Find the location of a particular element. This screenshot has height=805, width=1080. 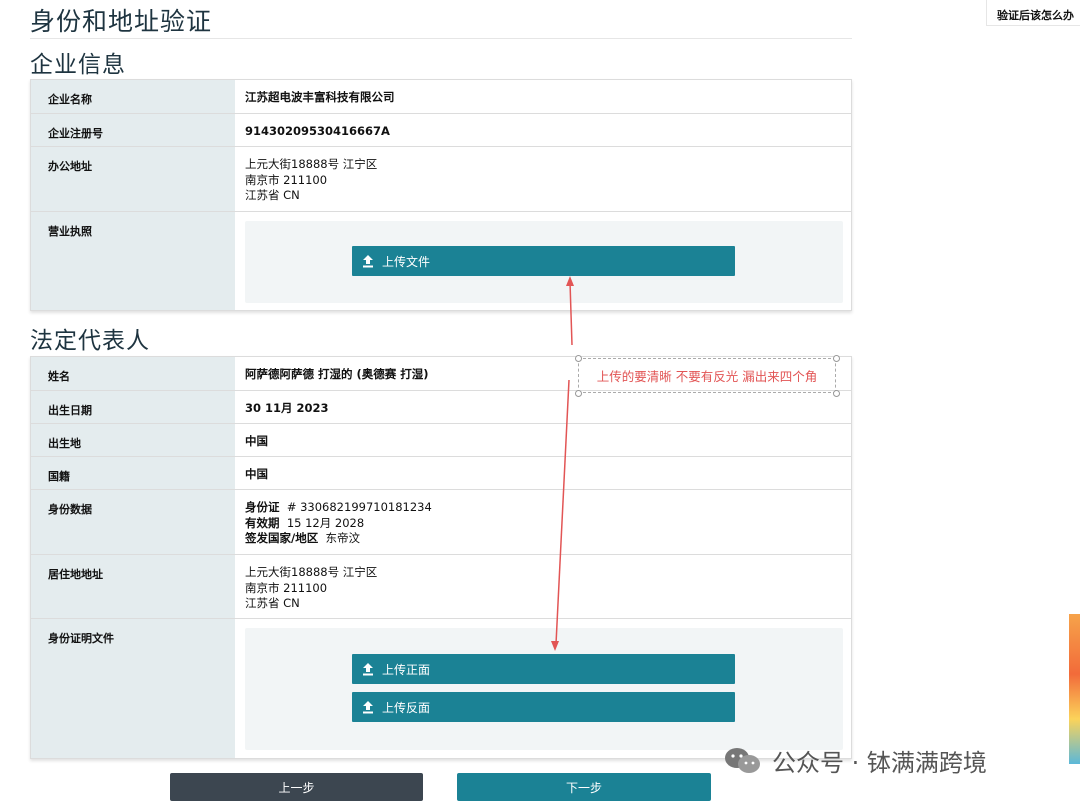

row-label: 营业执照 is located at coordinates (133, 261).